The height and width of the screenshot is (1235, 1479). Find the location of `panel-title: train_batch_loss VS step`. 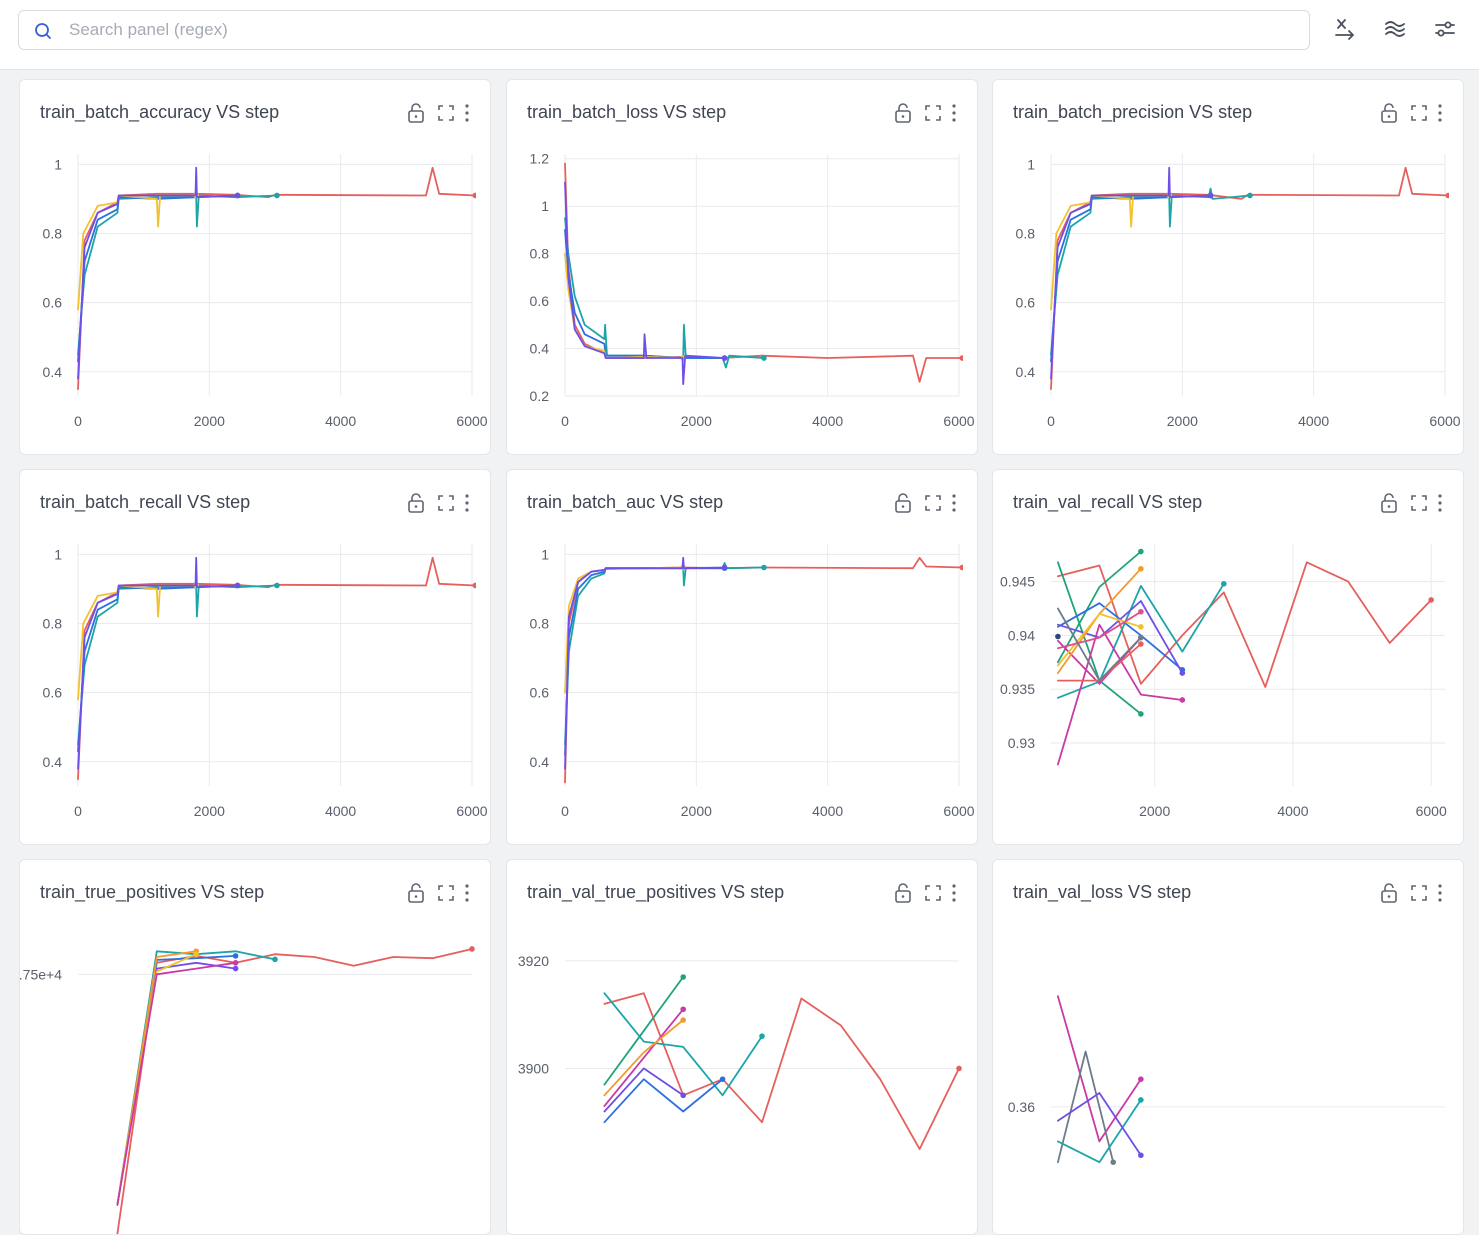

panel-title: train_batch_loss VS step is located at coordinates (627, 112).